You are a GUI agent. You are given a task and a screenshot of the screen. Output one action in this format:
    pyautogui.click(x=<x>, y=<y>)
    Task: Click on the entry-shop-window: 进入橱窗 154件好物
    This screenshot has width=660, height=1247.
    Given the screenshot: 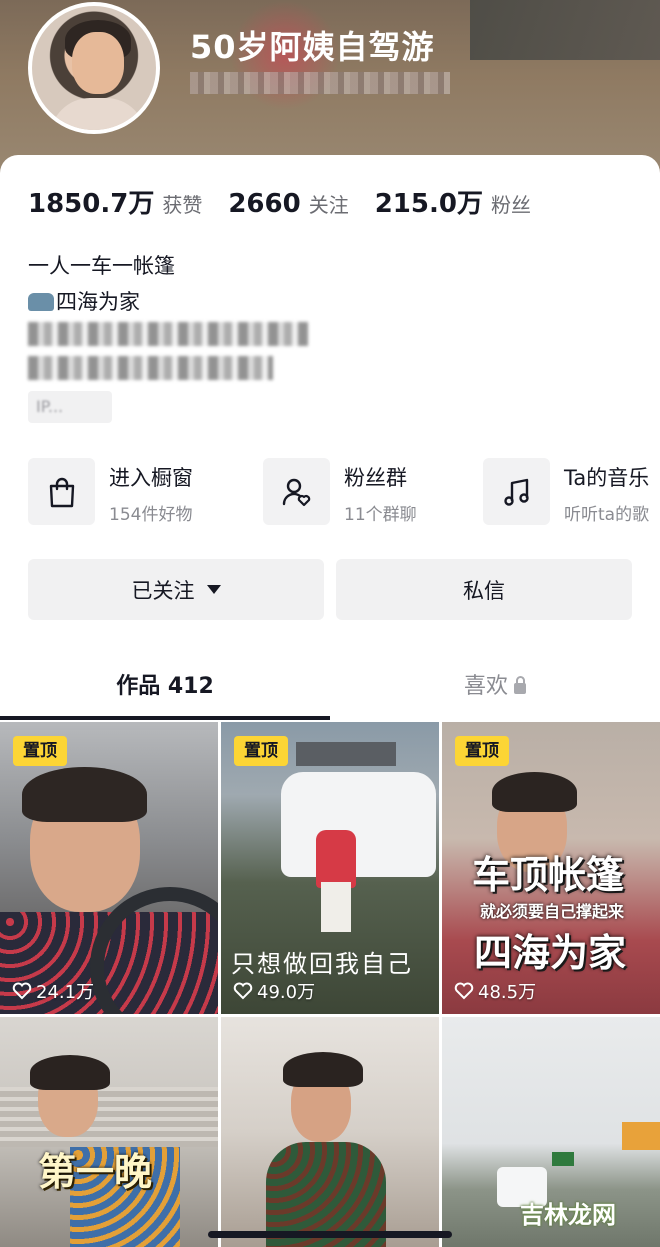 What is the action you would take?
    pyautogui.click(x=110, y=492)
    